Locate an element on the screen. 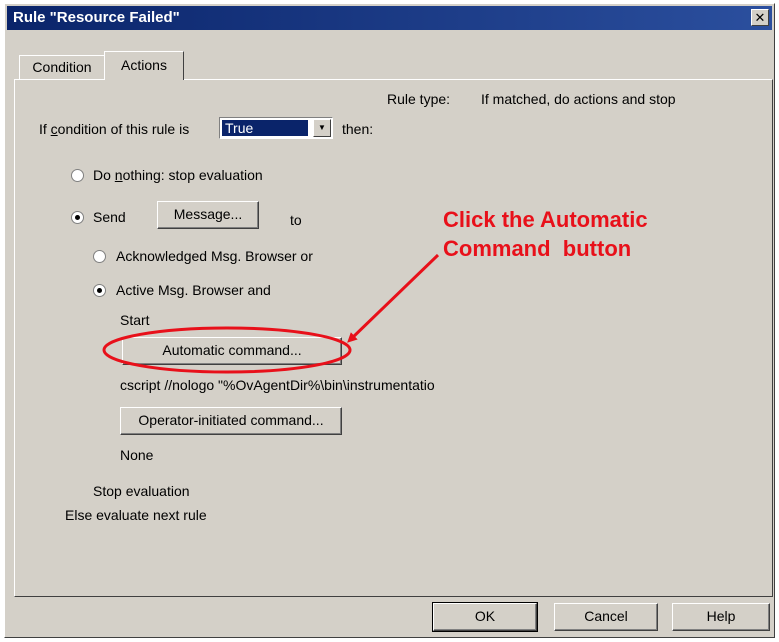  tab-actions-label: Actions is located at coordinates (144, 65).